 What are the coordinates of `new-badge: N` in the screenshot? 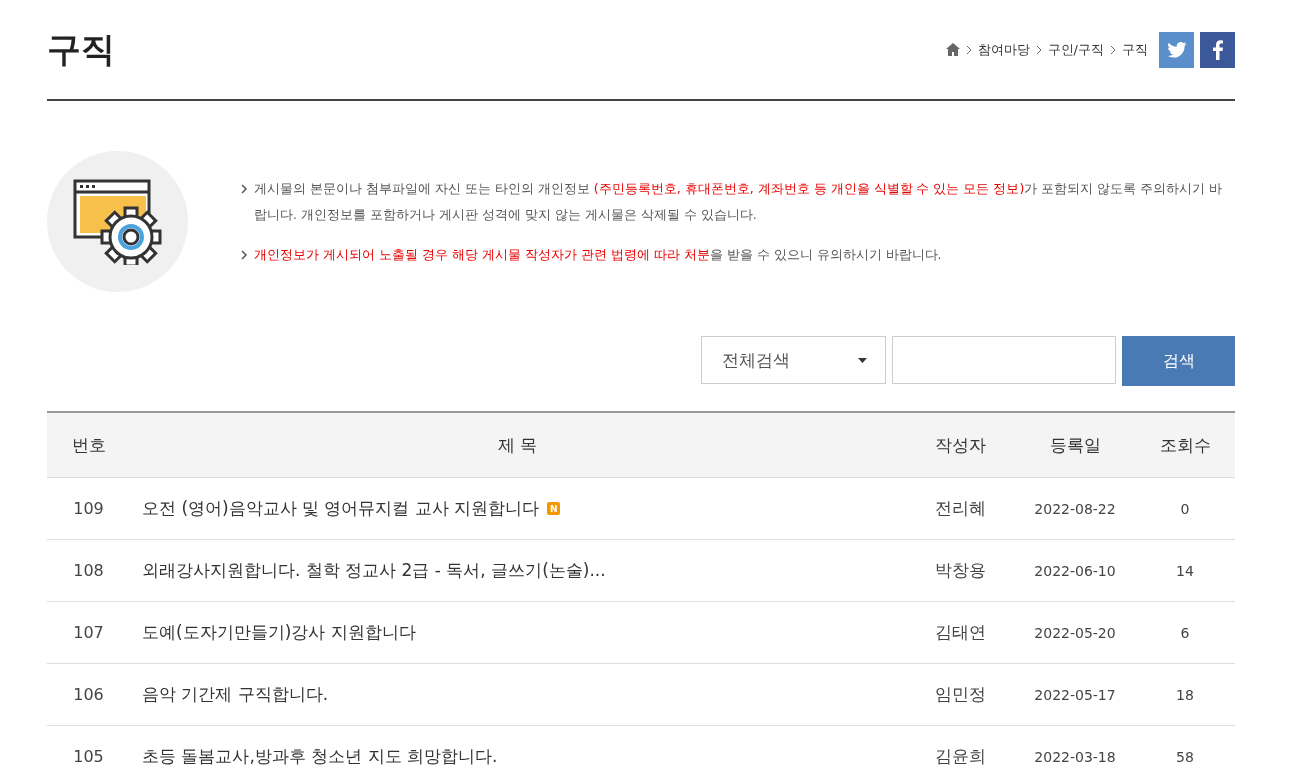 It's located at (554, 508).